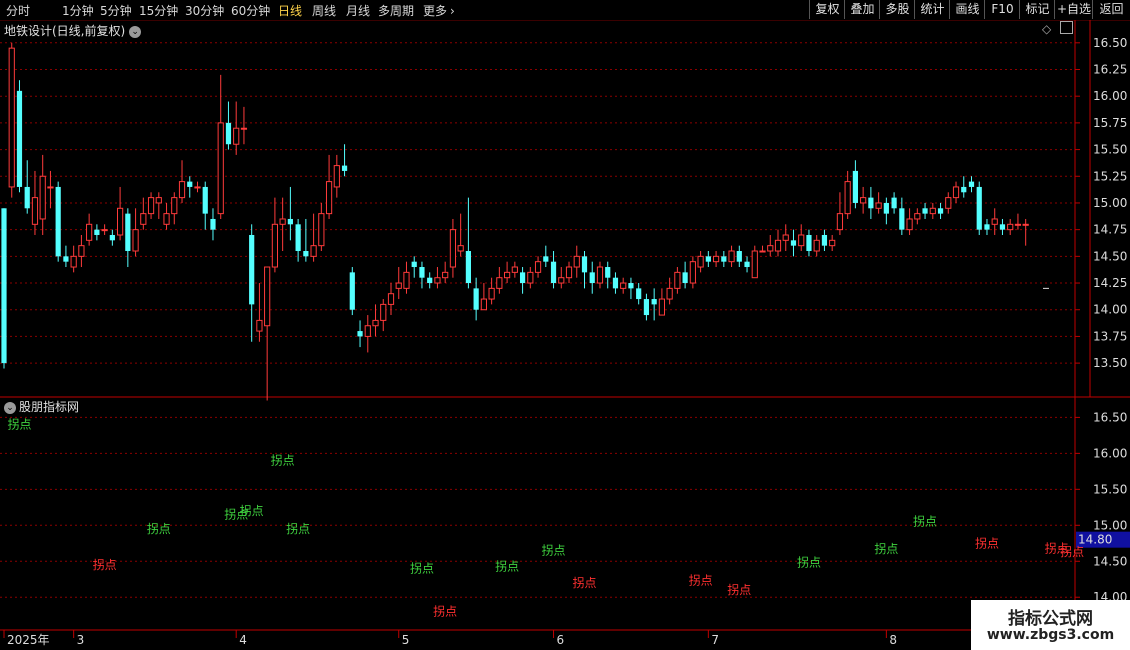  Describe the element at coordinates (290, 10) in the screenshot. I see `timeframe-daily: 日线` at that location.